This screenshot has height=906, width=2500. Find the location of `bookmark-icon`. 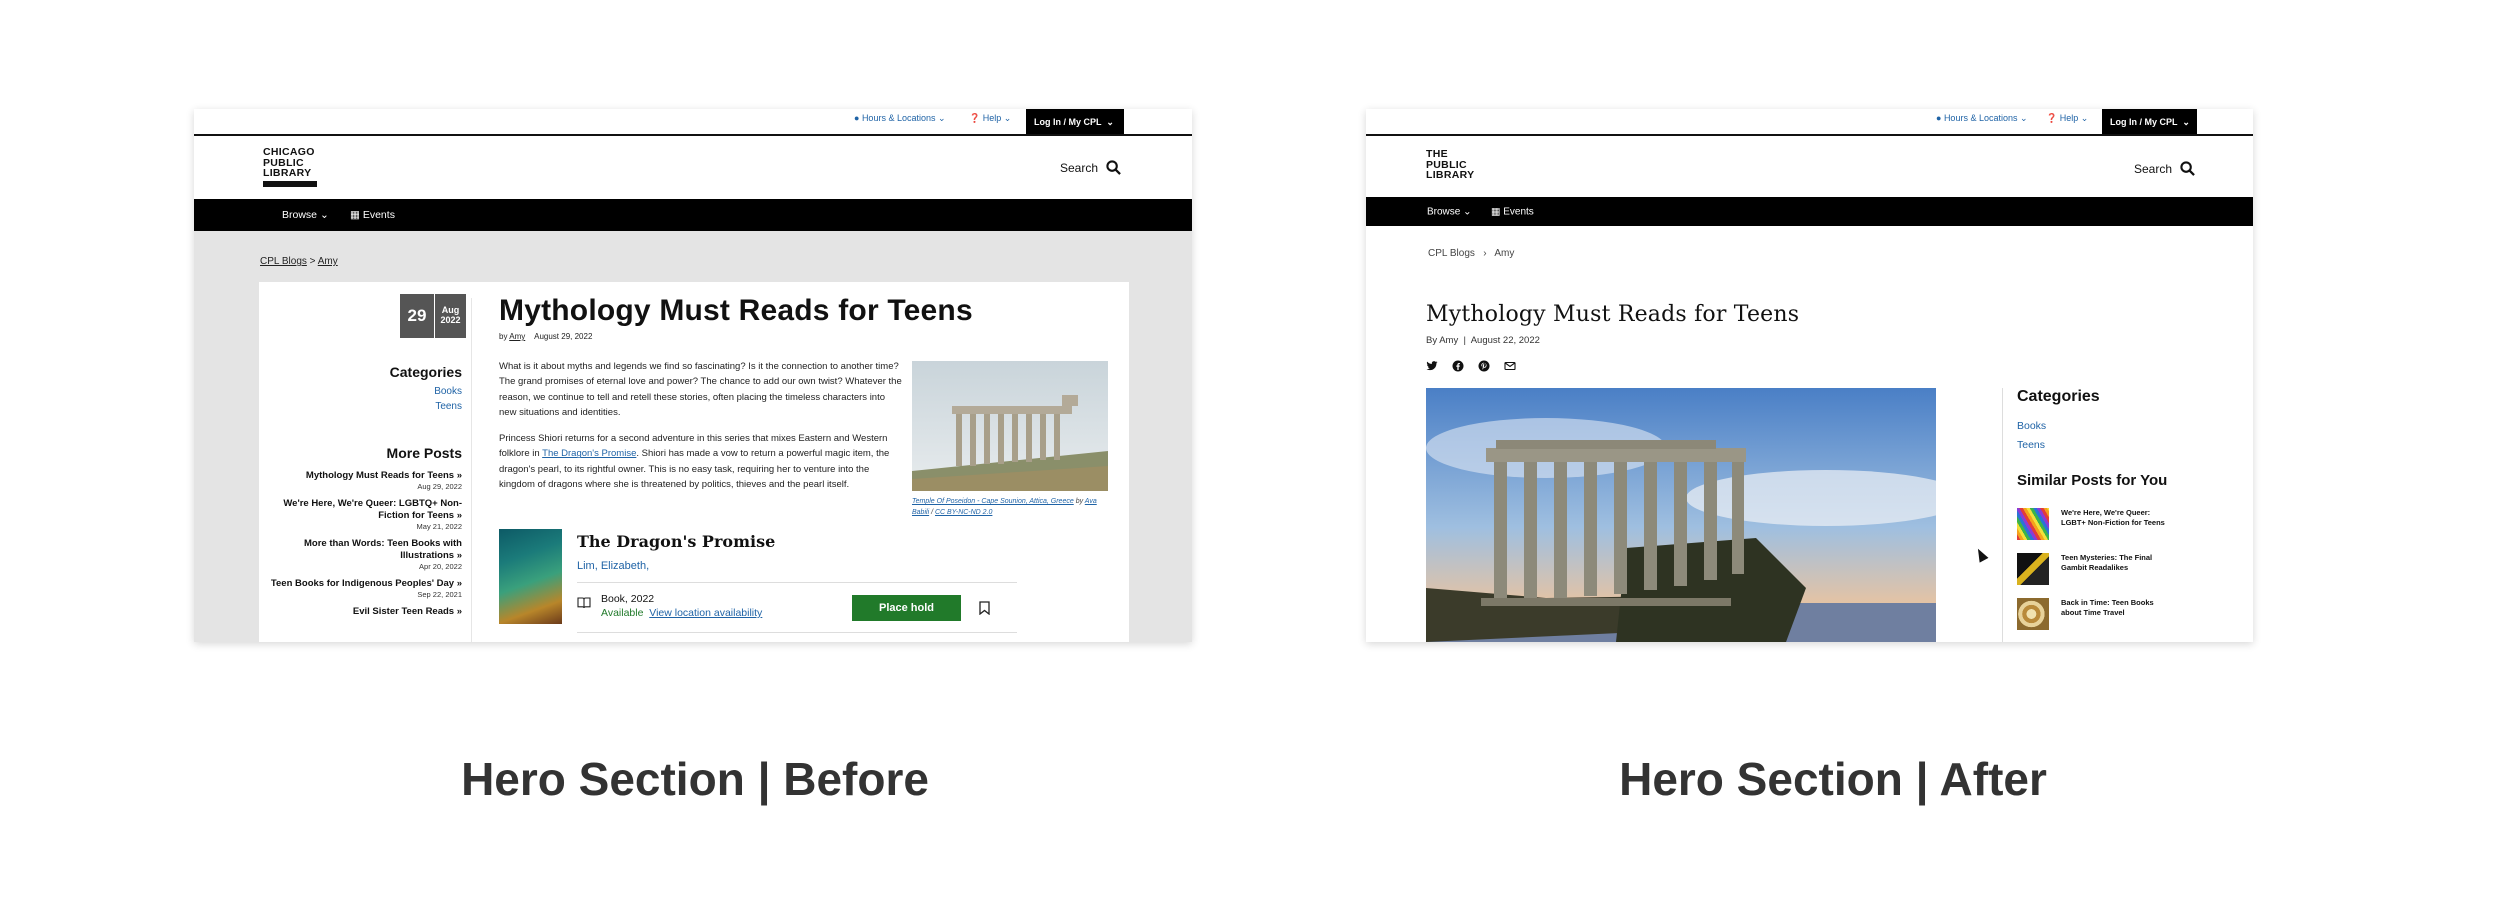

bookmark-icon is located at coordinates (984, 608).